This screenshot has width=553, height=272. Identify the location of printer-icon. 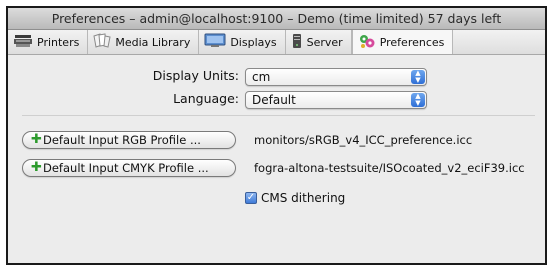
(23, 42).